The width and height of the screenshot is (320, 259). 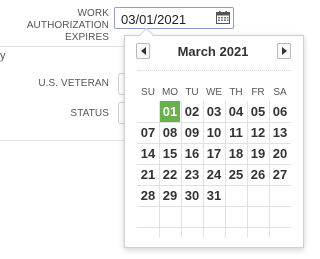 What do you see at coordinates (223, 17) in the screenshot?
I see `calendar-icon` at bounding box center [223, 17].